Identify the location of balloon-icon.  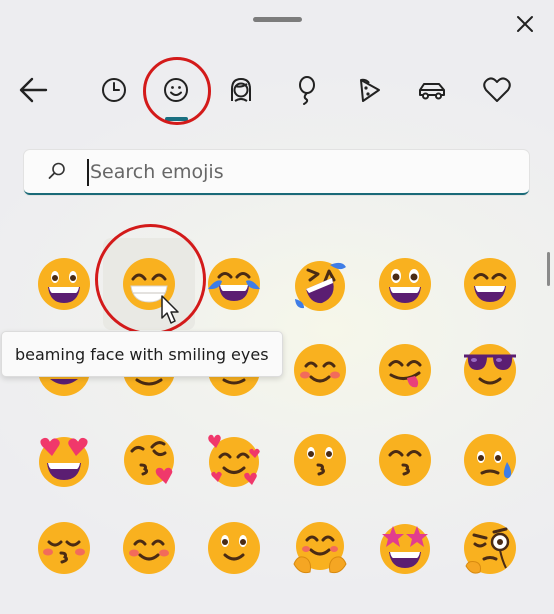
(306, 90).